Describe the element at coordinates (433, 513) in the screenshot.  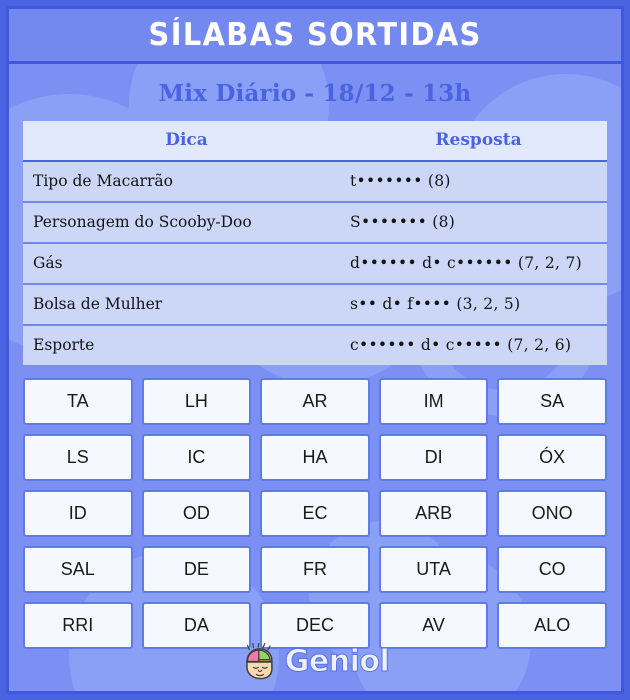
I see `syllable-tile: ARB` at that location.